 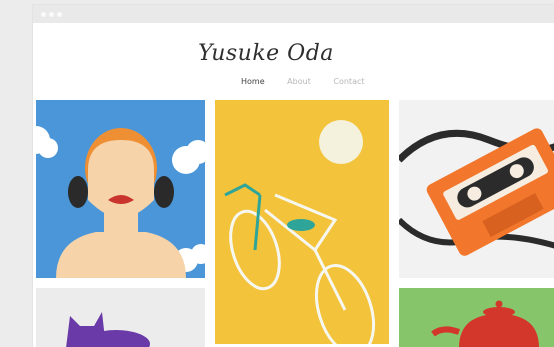 I want to click on nav-about: About, so click(x=299, y=81).